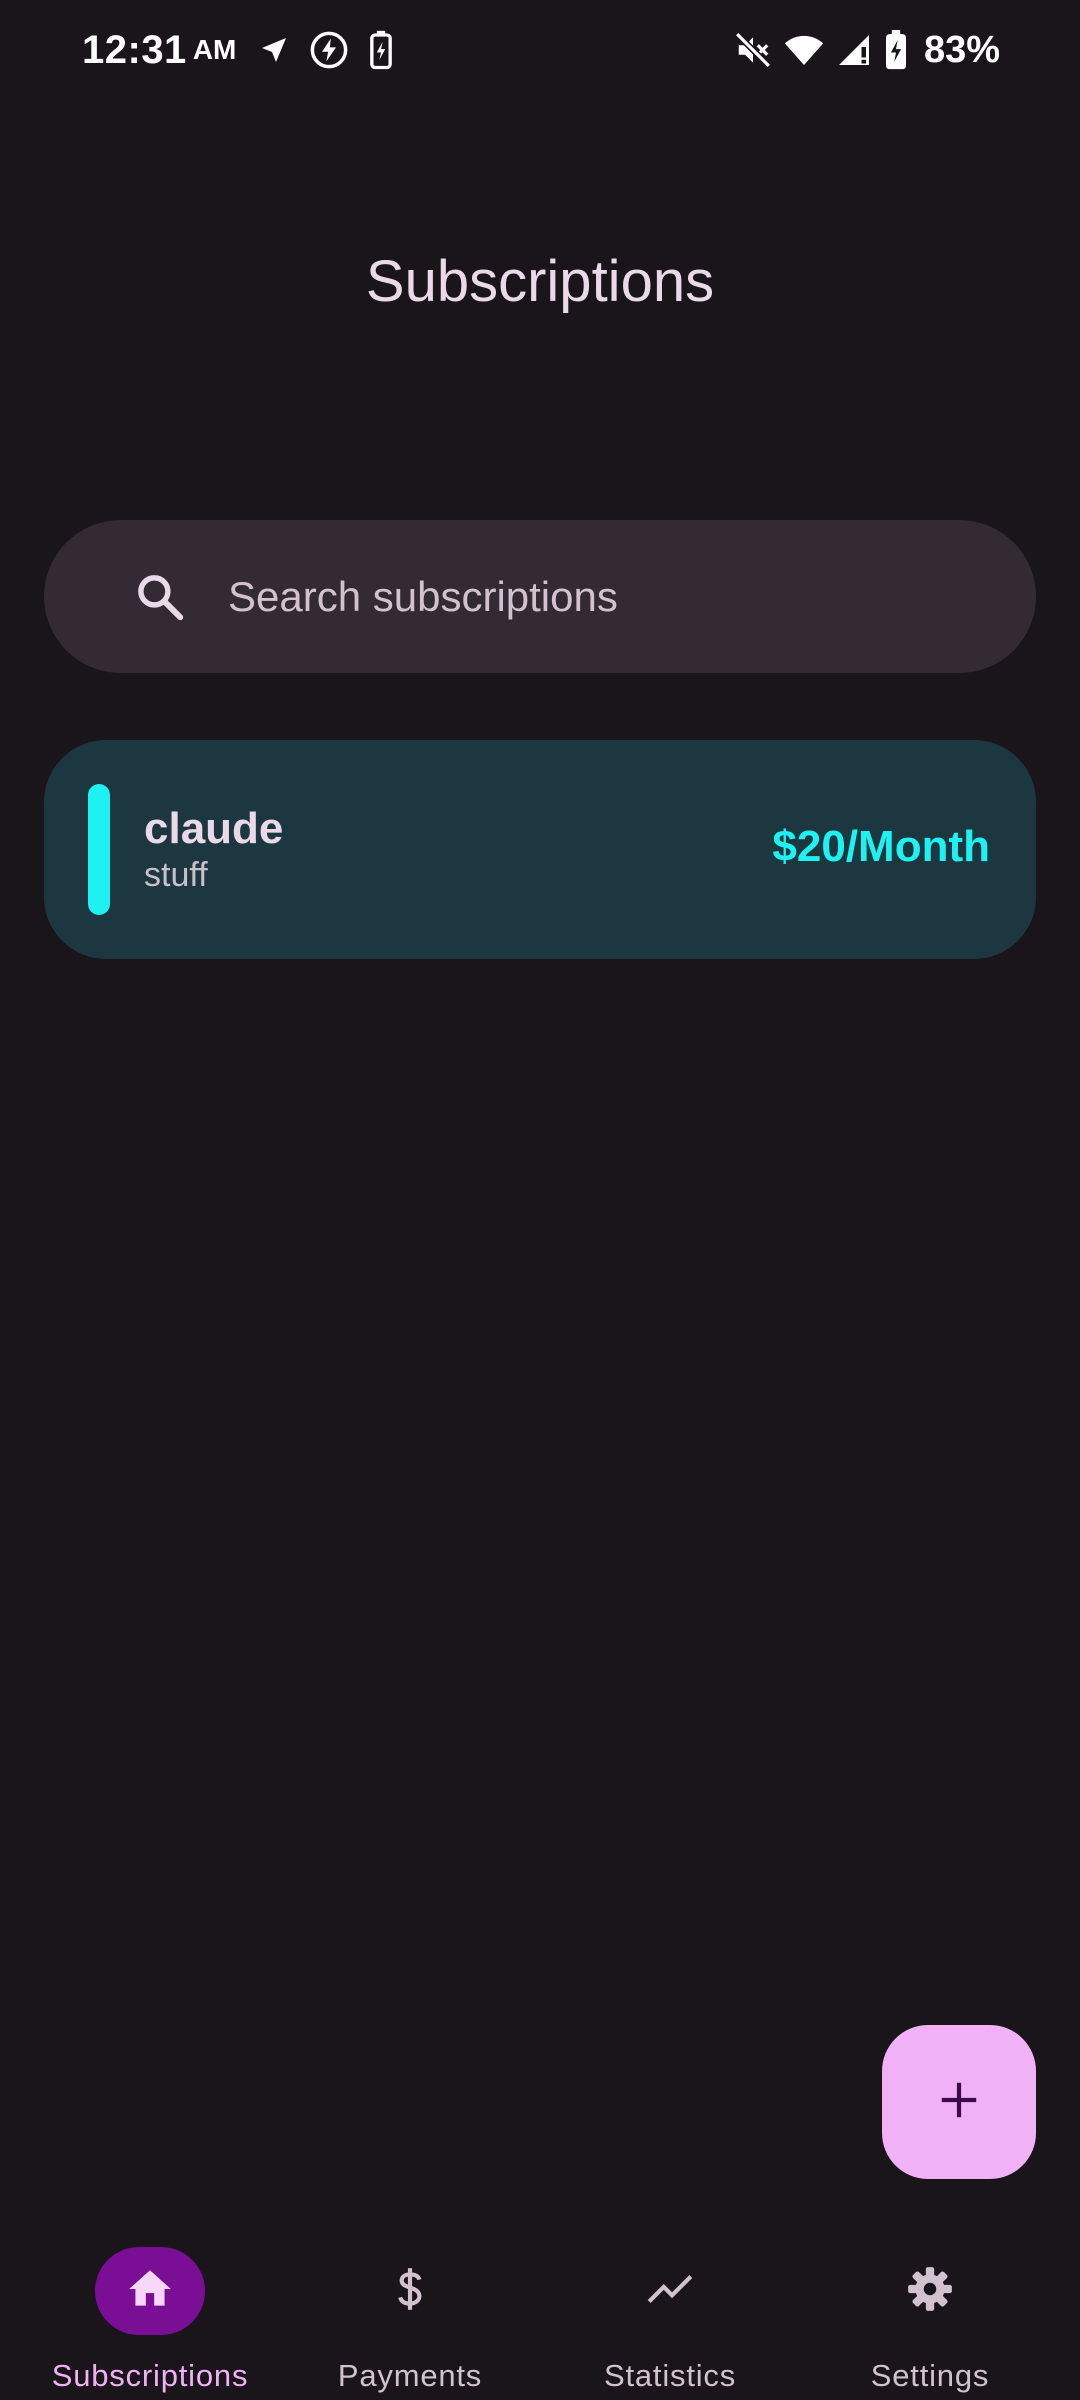  I want to click on navigation-icon, so click(274, 50).